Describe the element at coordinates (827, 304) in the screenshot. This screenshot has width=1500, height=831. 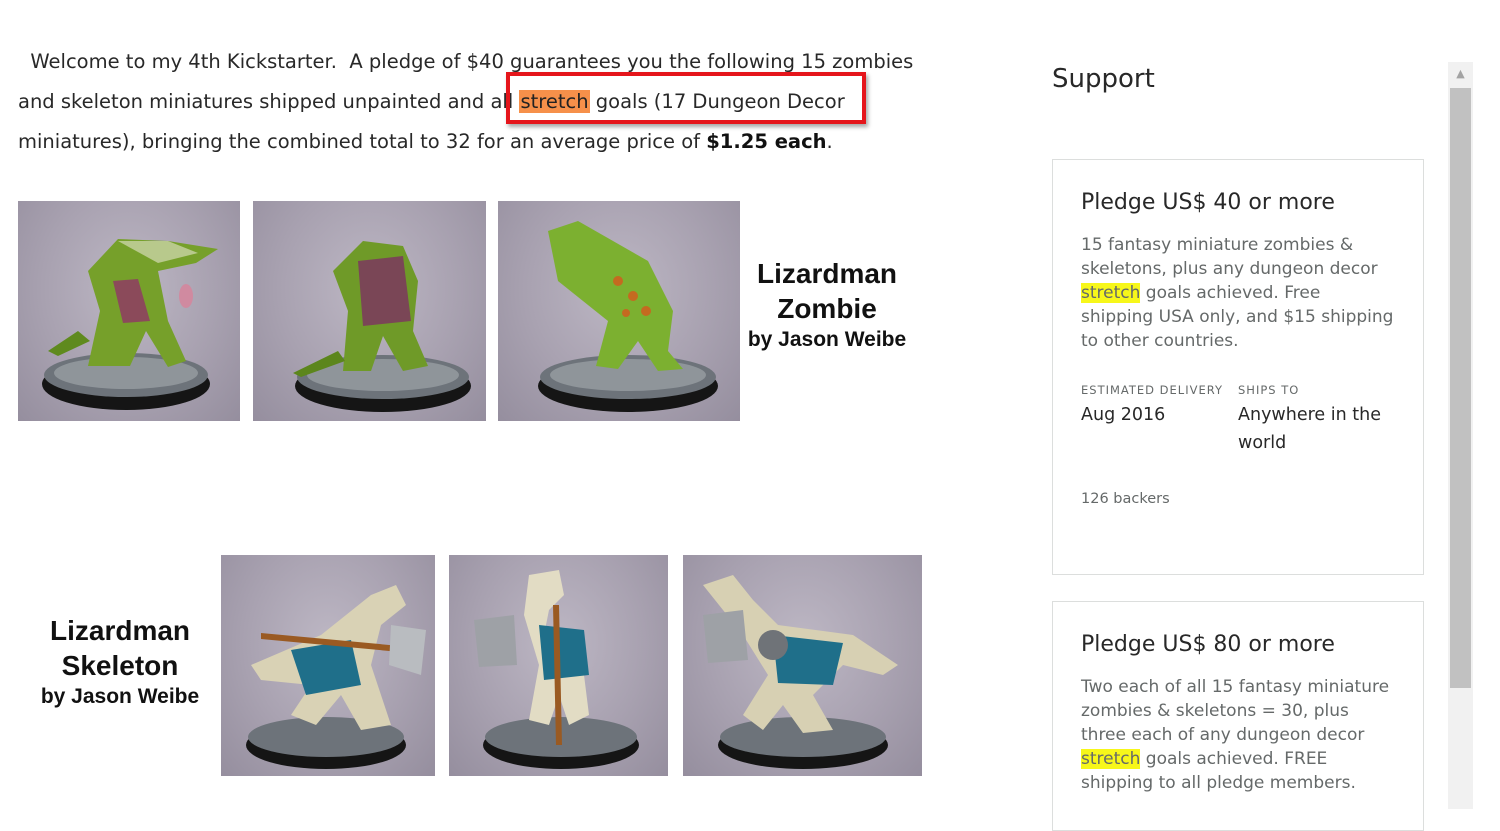
I see `zombie-caption: Lizardman Zombie by Jason Weibe` at that location.